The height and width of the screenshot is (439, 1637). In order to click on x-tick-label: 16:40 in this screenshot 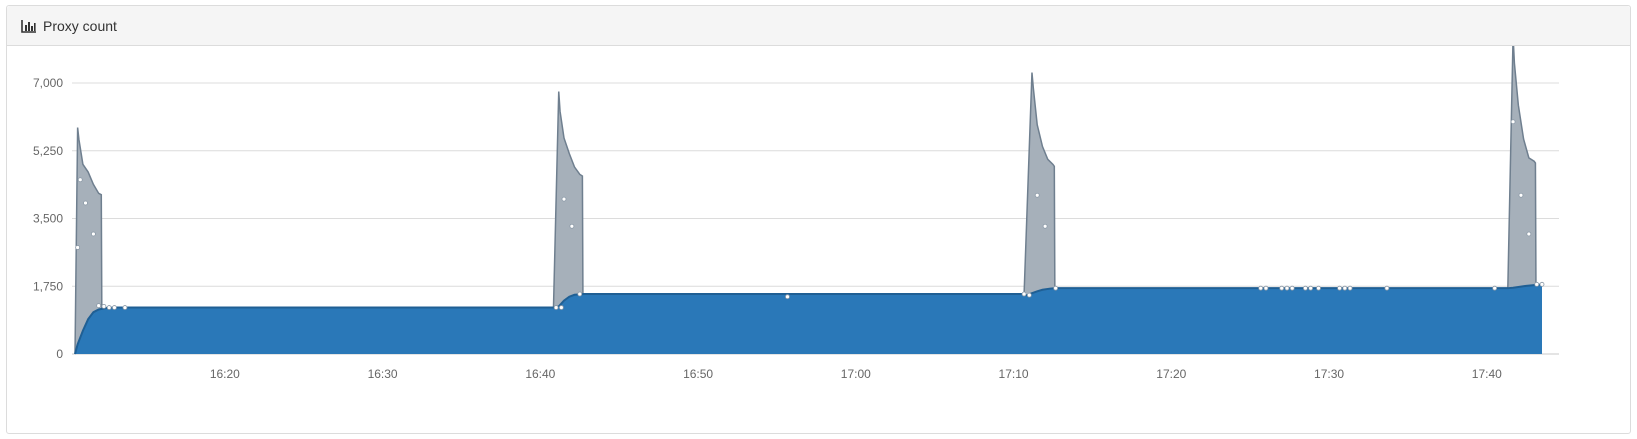, I will do `click(540, 374)`.